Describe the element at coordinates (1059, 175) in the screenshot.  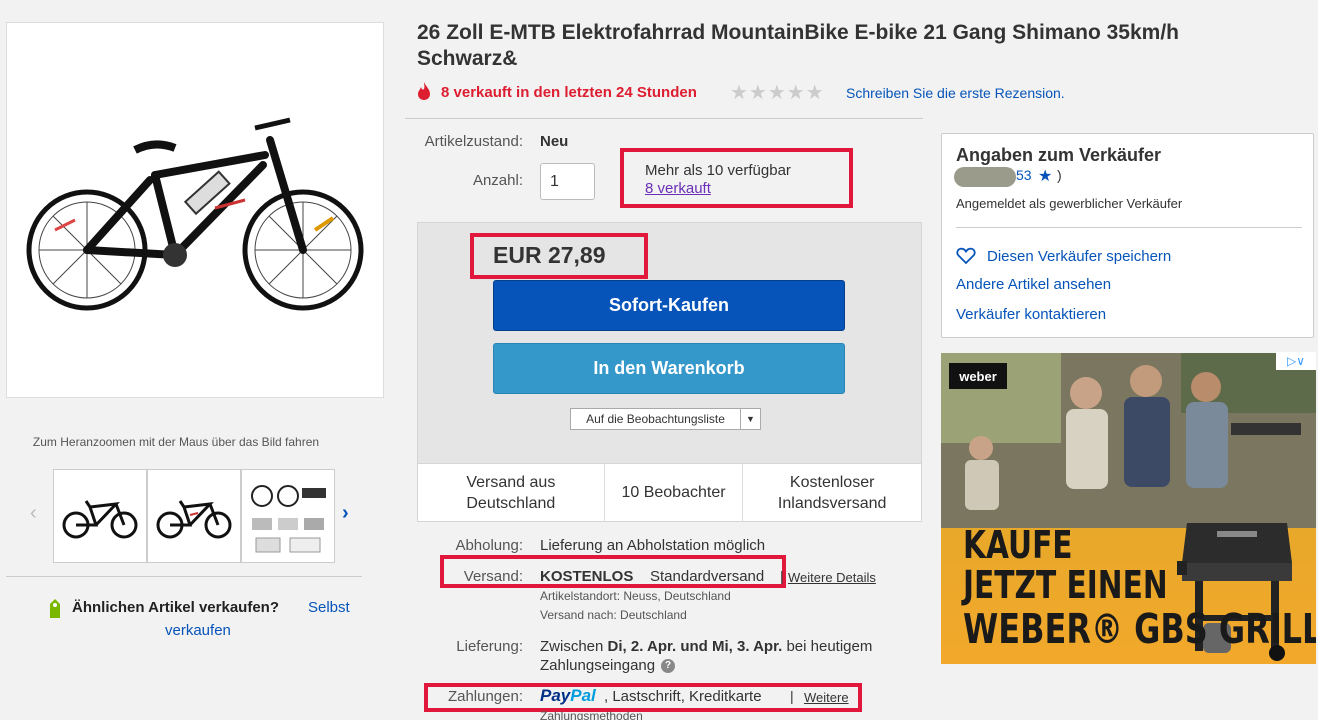
I see `seller-score-paren: )` at that location.